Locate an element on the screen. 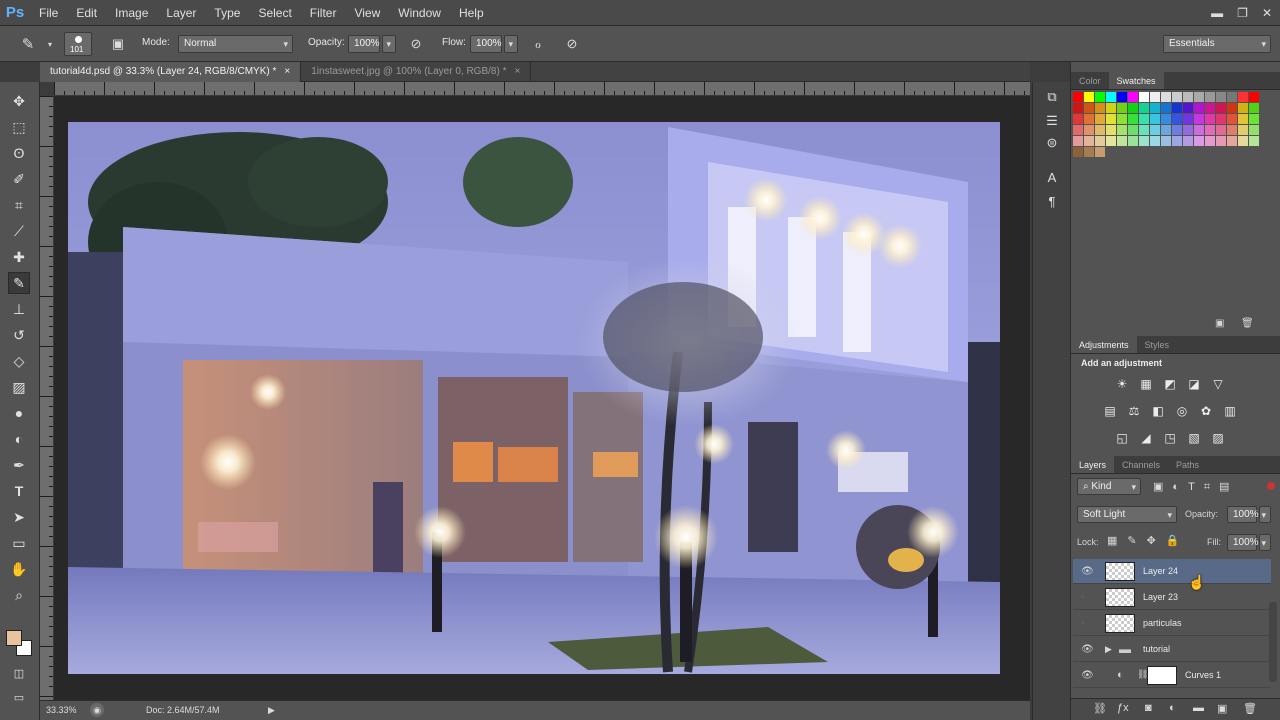 This screenshot has width=1280, height=720. fill-slider-toggle is located at coordinates (1265, 542).